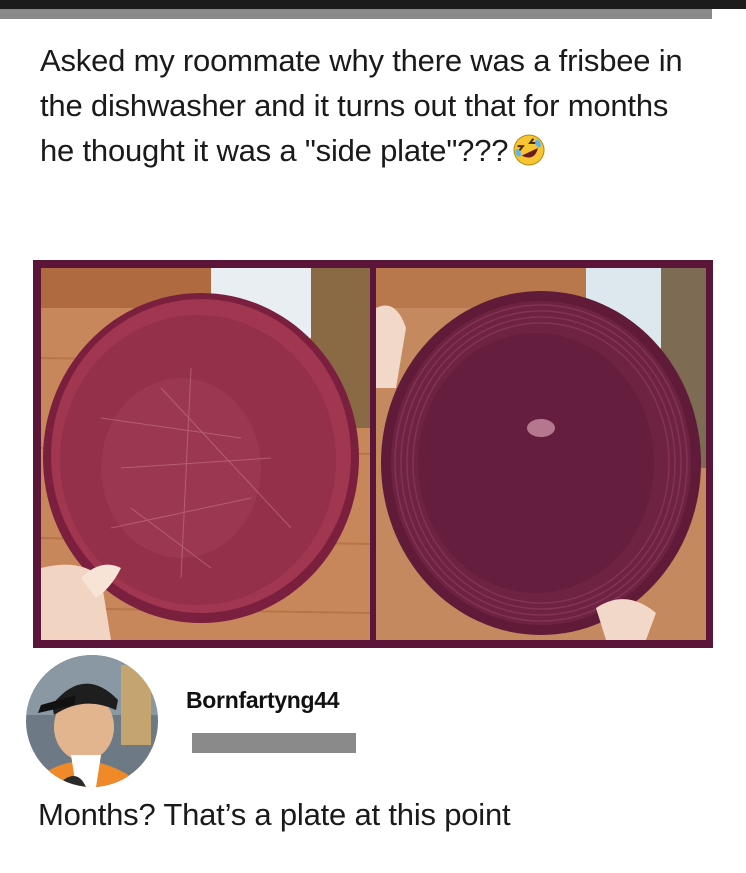 The width and height of the screenshot is (746, 873). I want to click on top-dark-bar, so click(373, 4).